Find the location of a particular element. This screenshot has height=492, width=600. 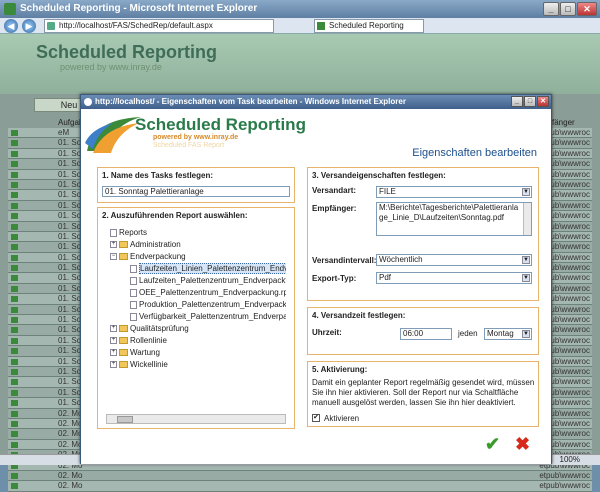

browser-tab: Scheduled Reporting is located at coordinates (369, 26).